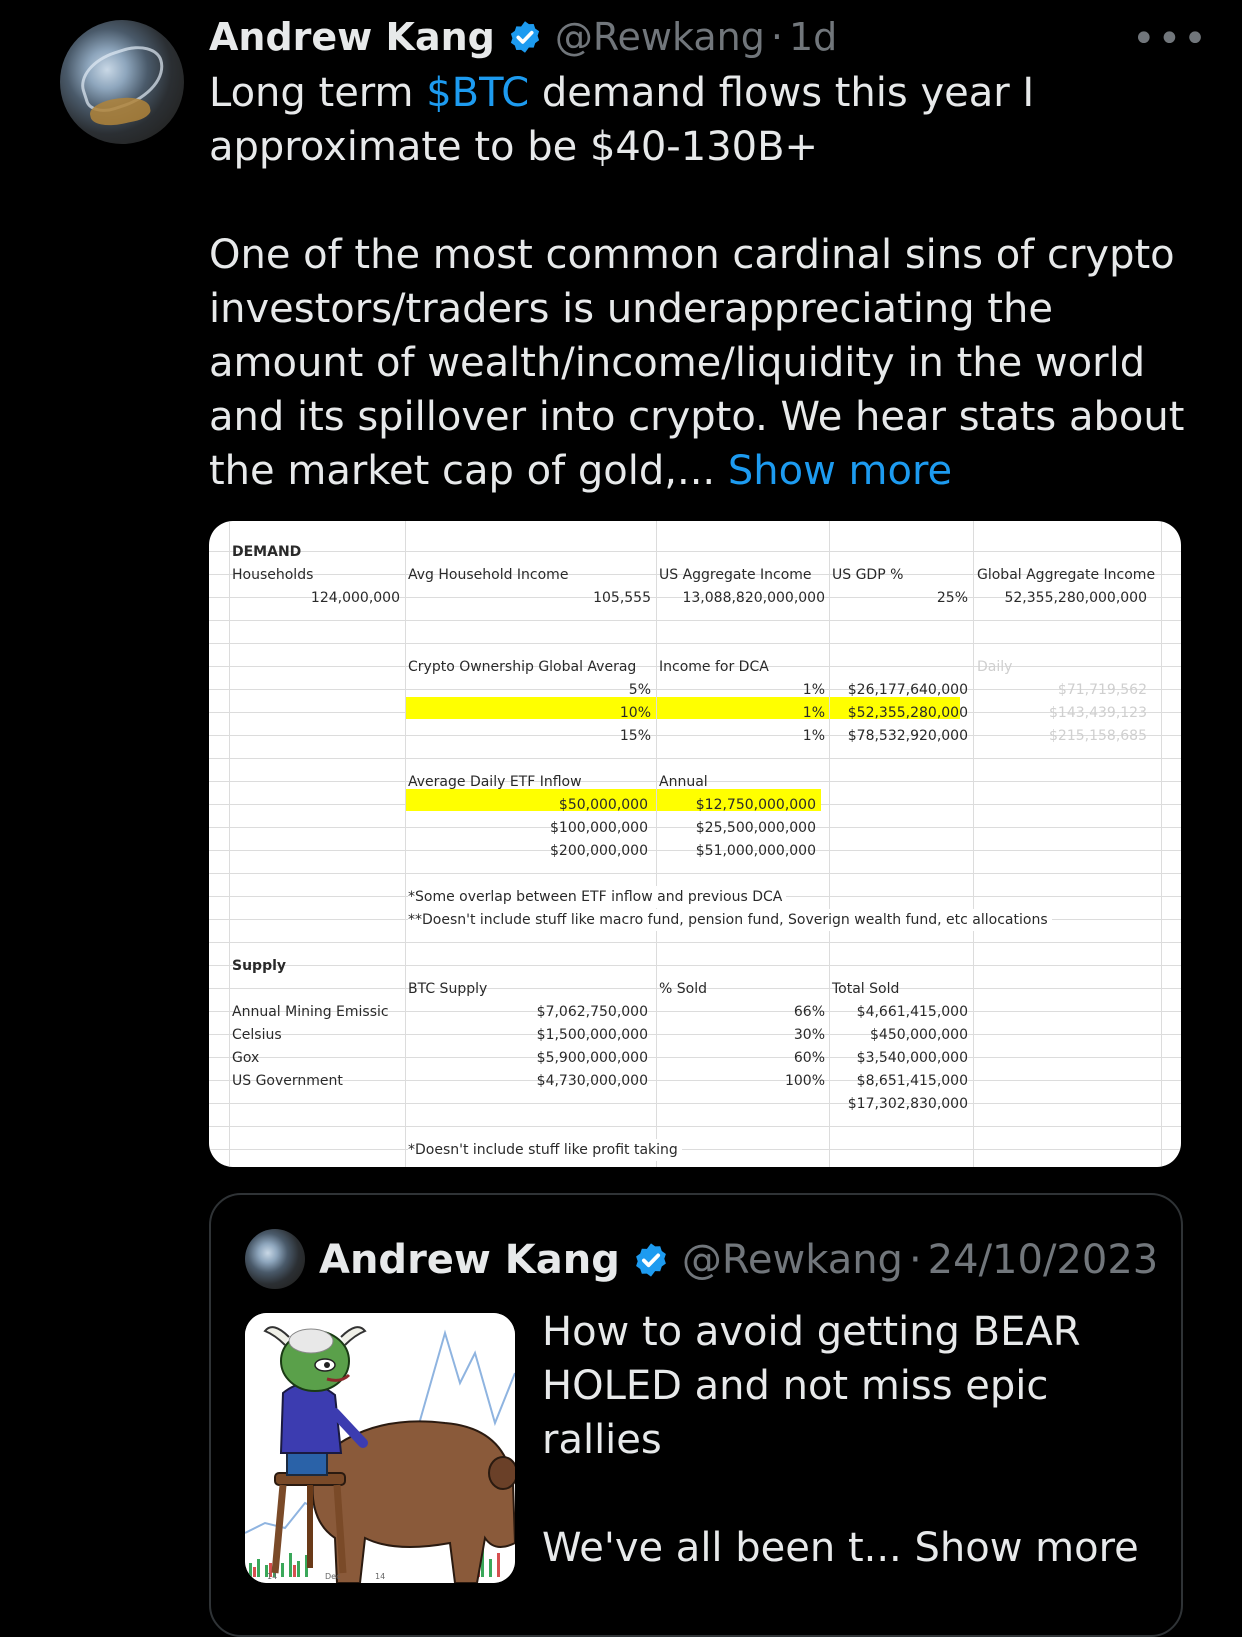 The image size is (1242, 1637). What do you see at coordinates (660, 37) in the screenshot?
I see `author-handle: @Rewkang` at bounding box center [660, 37].